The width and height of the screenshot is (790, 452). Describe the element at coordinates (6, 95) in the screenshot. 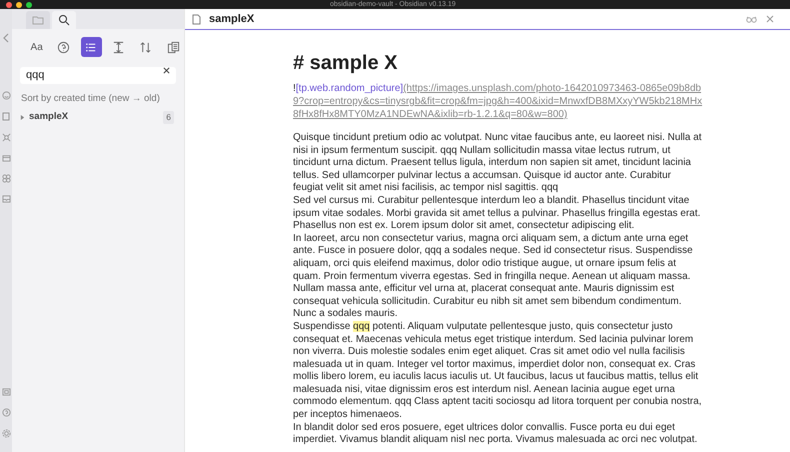

I see `smiley-icon` at that location.